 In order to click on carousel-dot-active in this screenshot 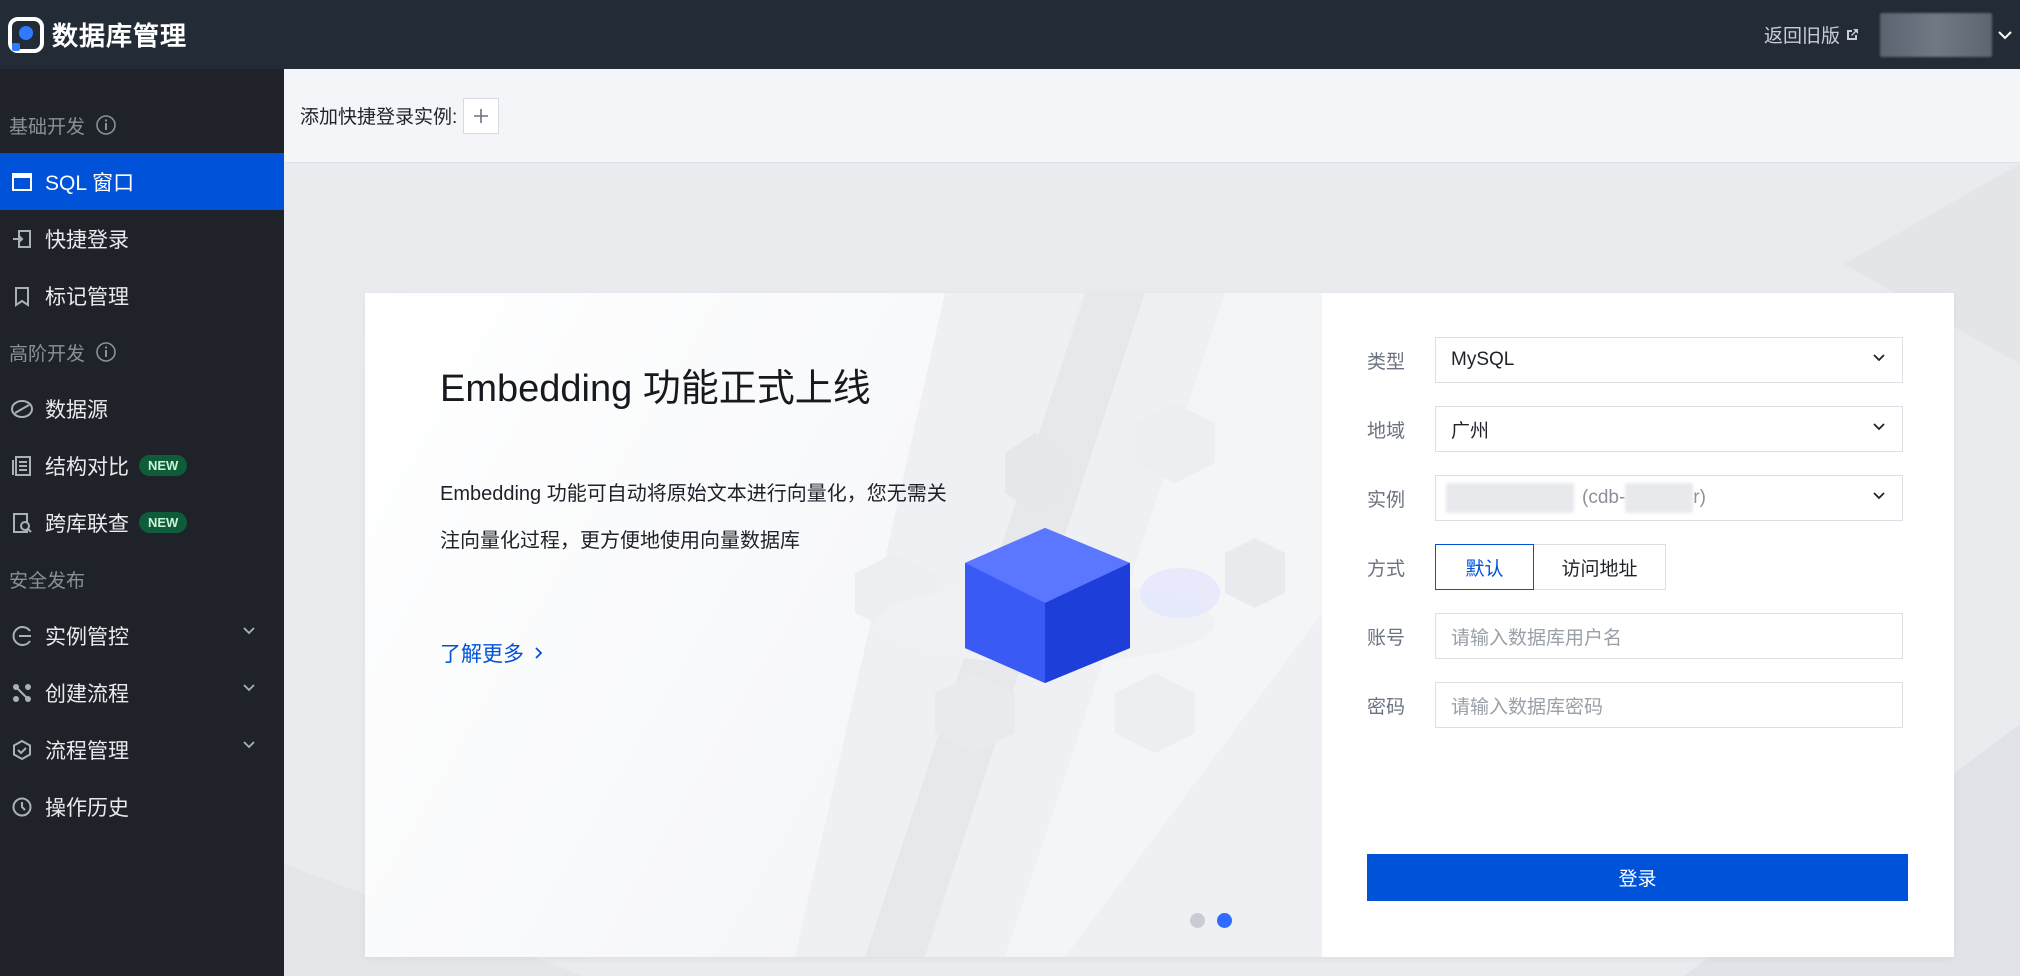, I will do `click(1224, 920)`.